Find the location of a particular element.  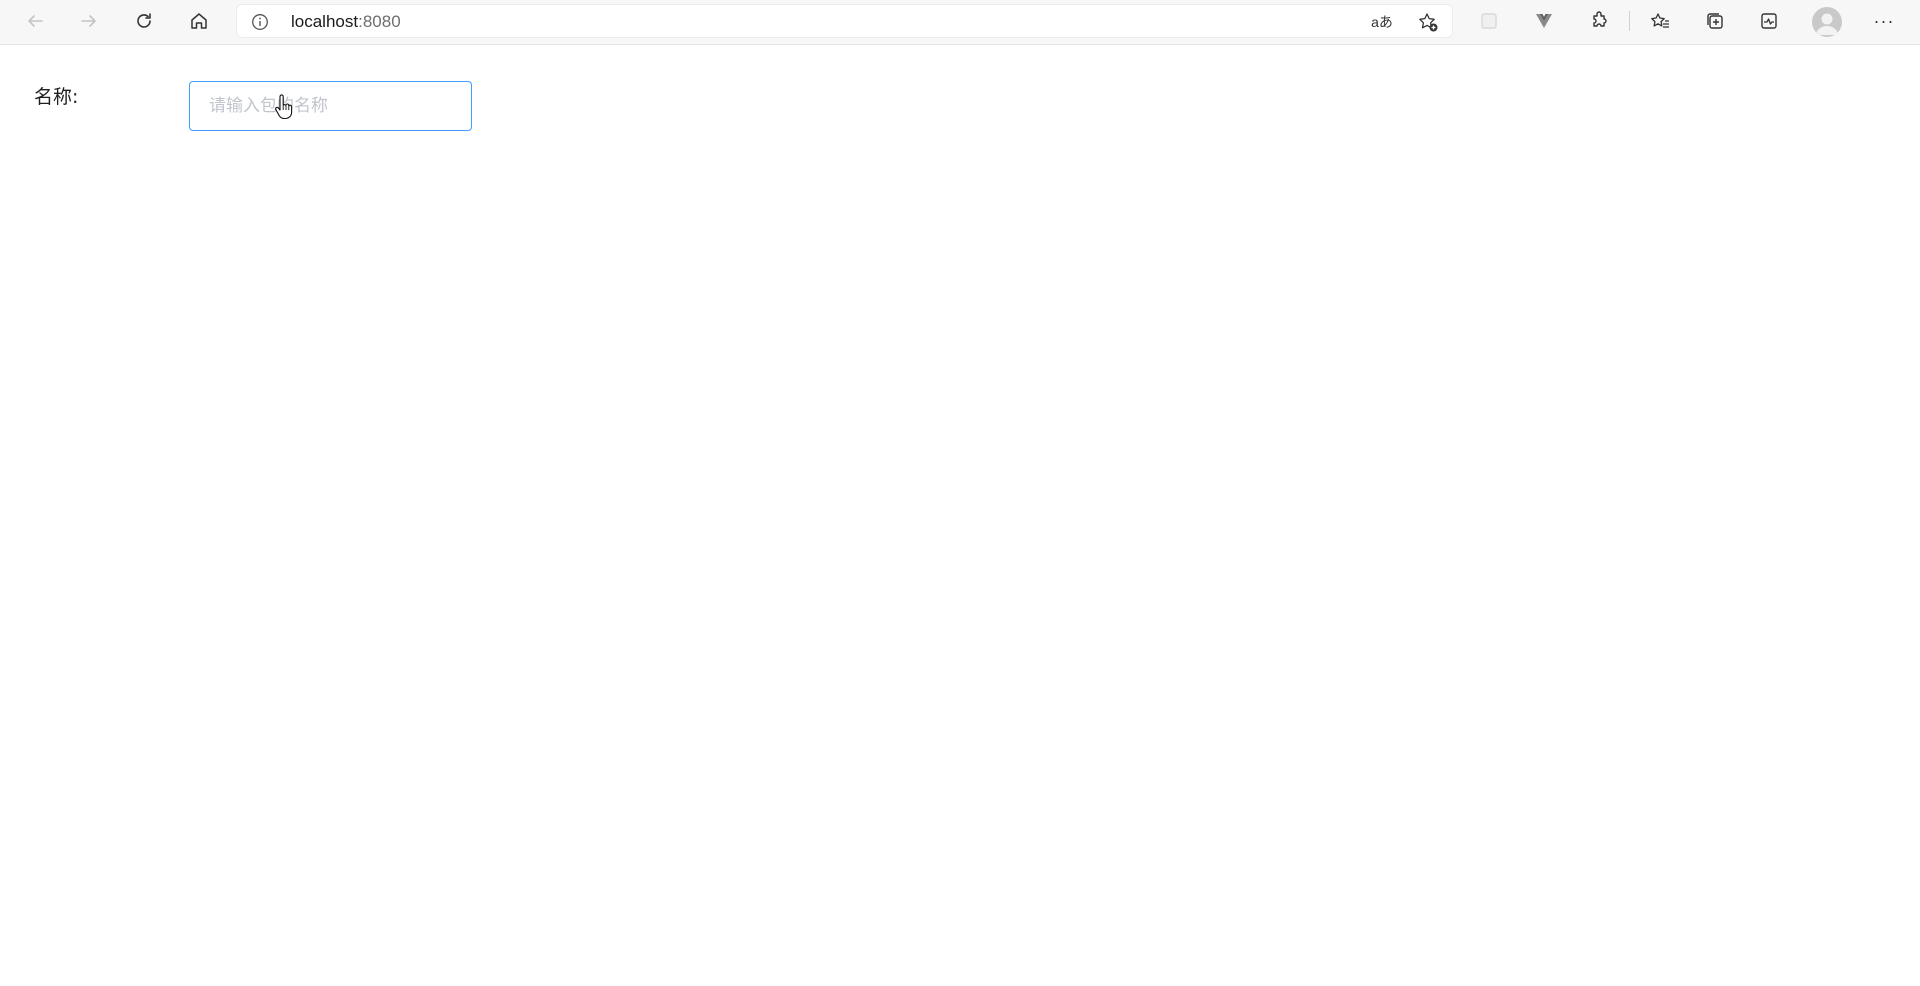

url-port: :8080 is located at coordinates (379, 21).